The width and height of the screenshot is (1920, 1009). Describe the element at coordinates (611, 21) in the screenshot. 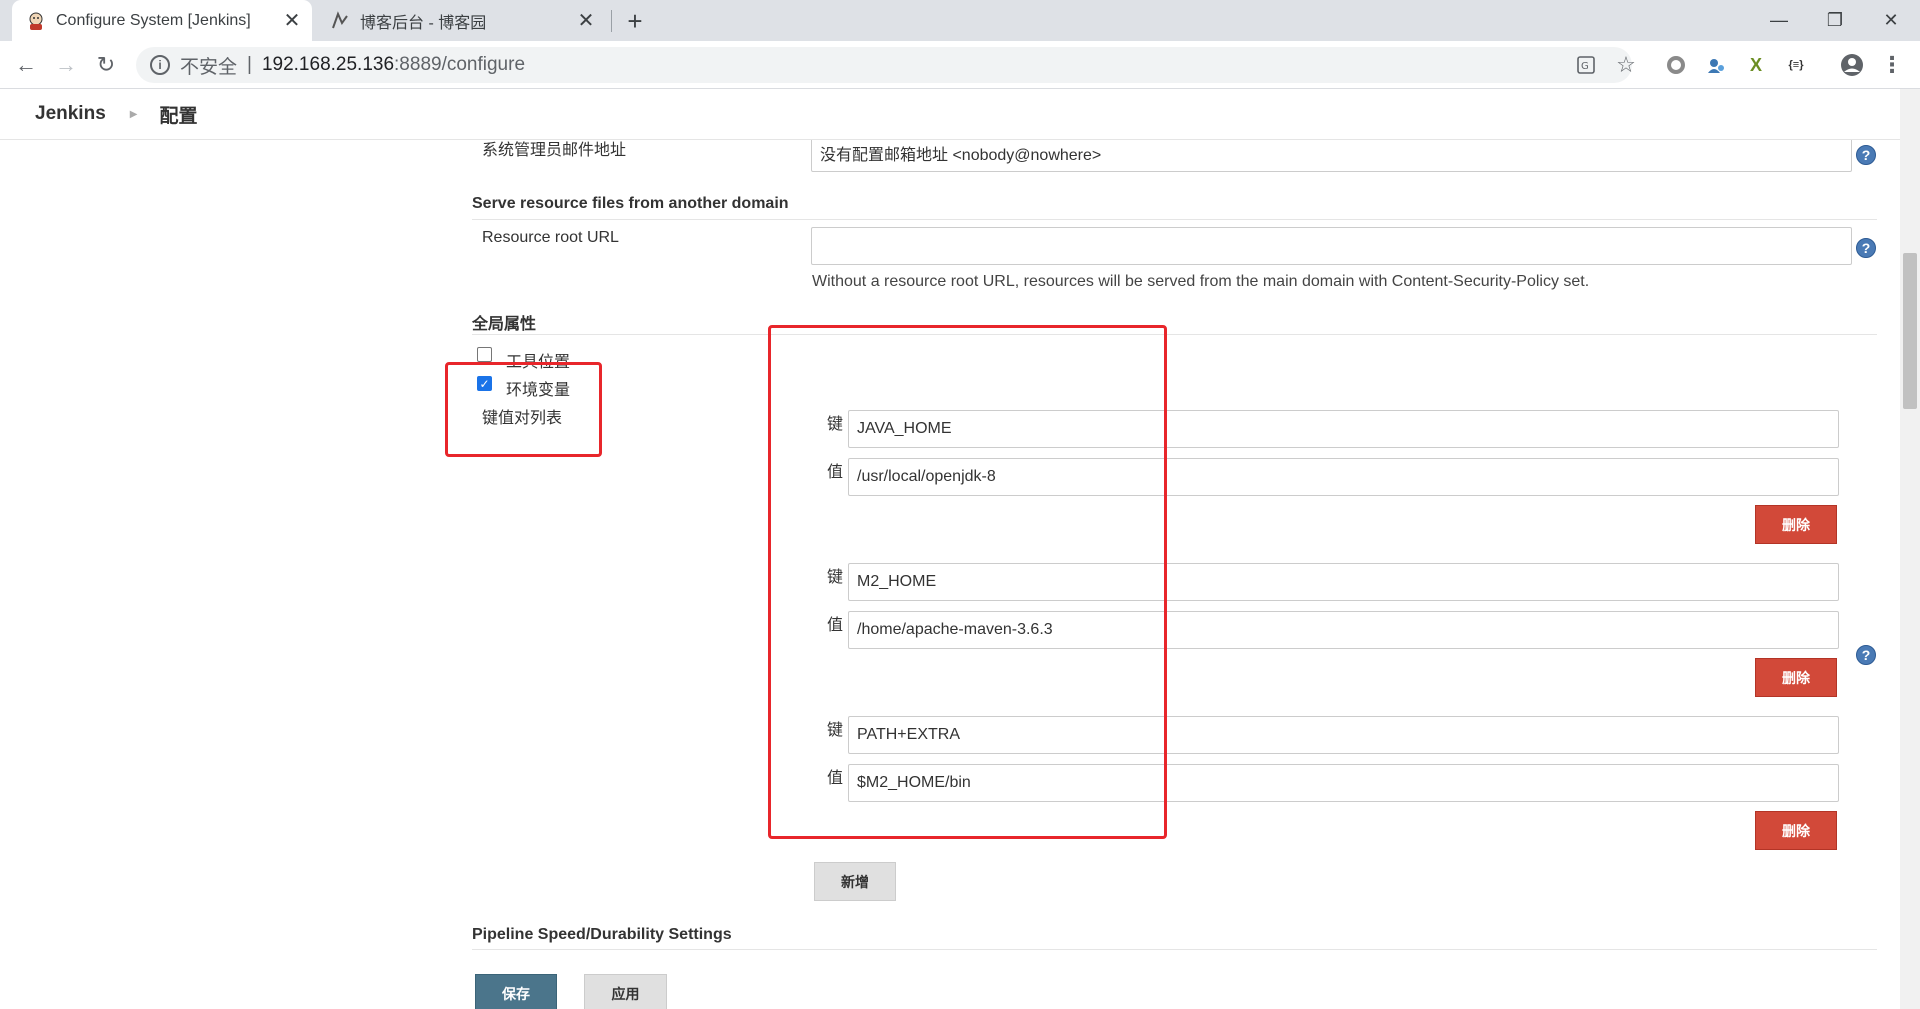

I see `tab-separator` at that location.